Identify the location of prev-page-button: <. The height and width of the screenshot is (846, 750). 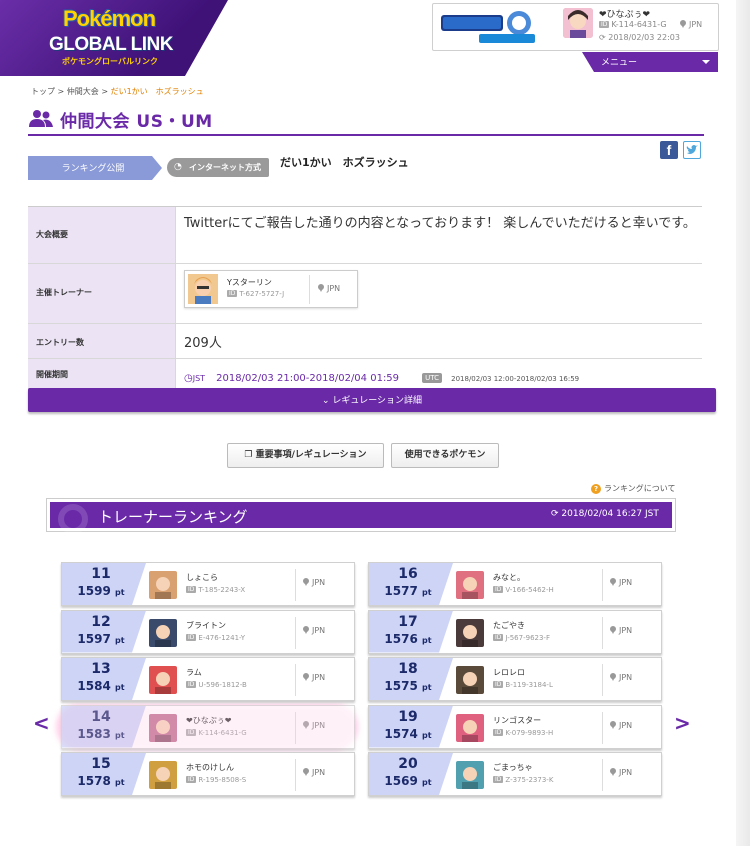
(41, 723).